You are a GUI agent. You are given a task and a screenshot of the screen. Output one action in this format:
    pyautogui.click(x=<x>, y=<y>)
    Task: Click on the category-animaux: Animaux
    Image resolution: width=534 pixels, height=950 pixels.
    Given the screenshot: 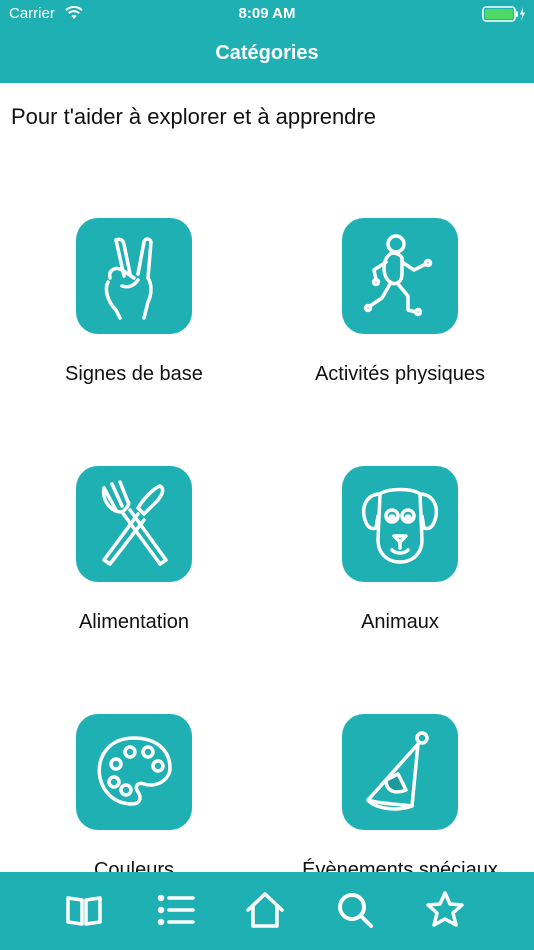 What is the action you would take?
    pyautogui.click(x=400, y=566)
    